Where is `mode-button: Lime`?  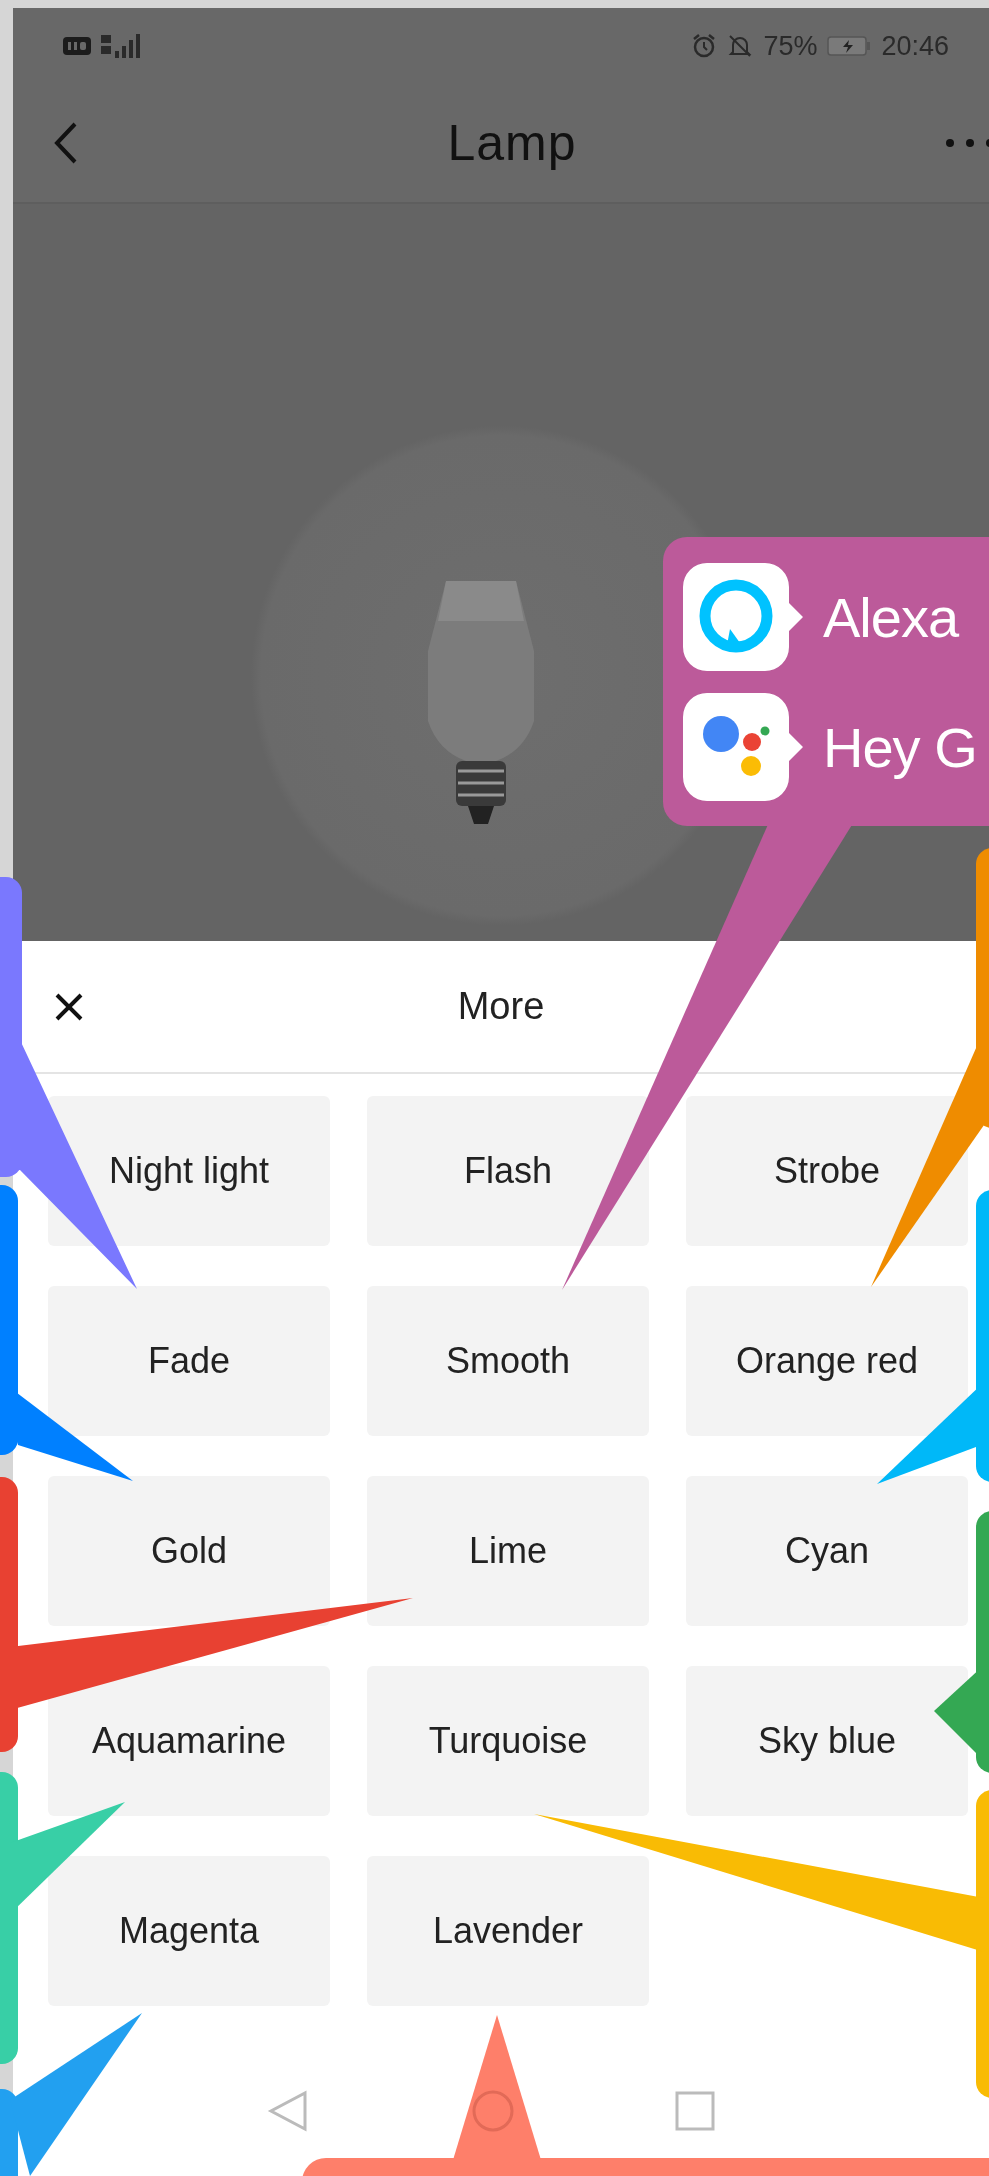
mode-button: Lime is located at coordinates (508, 1551).